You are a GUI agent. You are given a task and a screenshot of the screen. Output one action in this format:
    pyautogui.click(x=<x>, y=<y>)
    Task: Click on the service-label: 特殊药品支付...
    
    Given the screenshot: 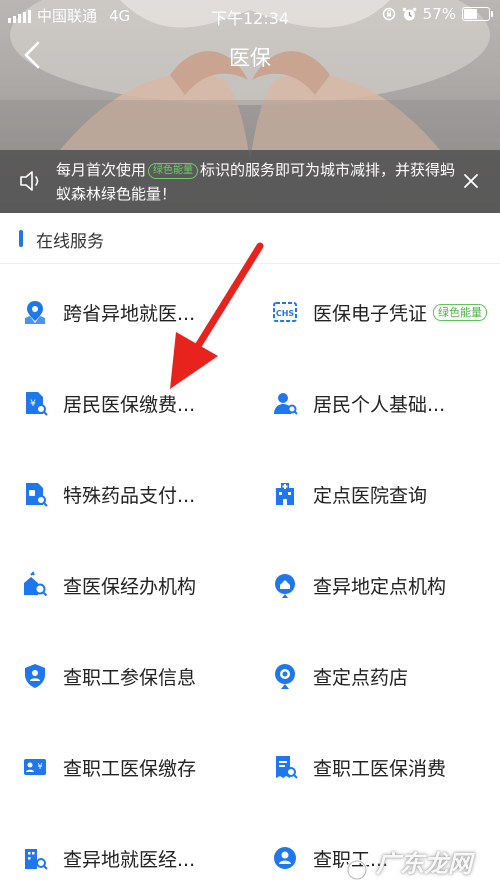 What is the action you would take?
    pyautogui.click(x=129, y=495)
    